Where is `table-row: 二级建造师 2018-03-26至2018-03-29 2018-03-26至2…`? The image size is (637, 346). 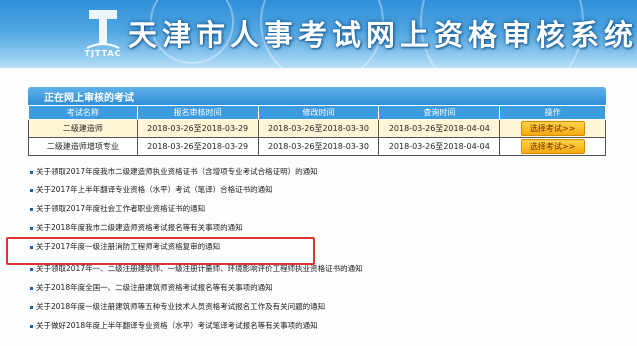 table-row: 二级建造师 2018-03-26至2018-03-29 2018-03-26至2… is located at coordinates (317, 128).